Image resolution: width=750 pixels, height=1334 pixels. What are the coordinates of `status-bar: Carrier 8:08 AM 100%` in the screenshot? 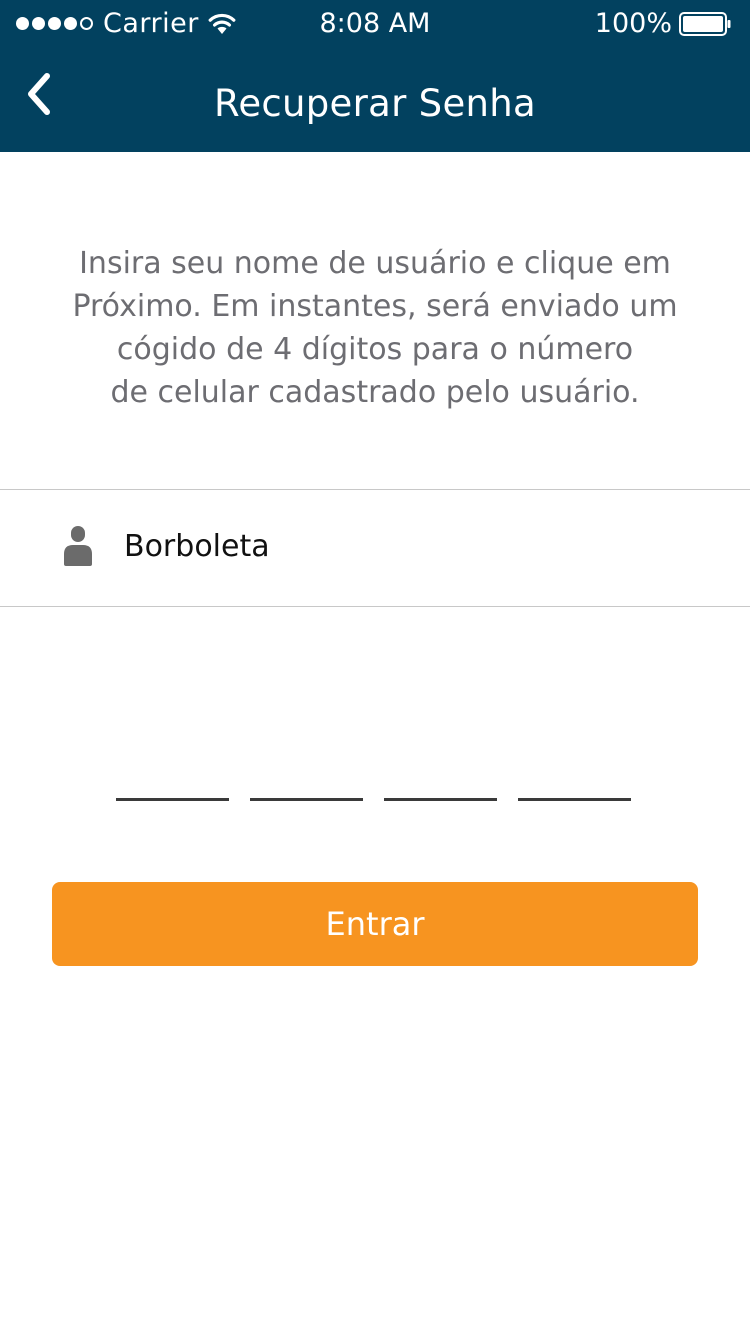 It's located at (375, 24).